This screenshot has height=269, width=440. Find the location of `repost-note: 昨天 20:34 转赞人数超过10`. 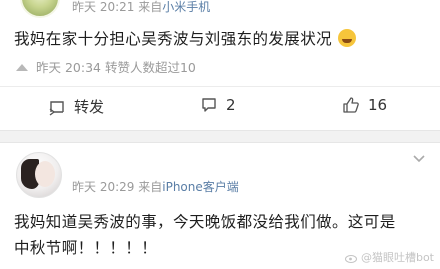

repost-note: 昨天 20:34 转赞人数超过10 is located at coordinates (105, 66).